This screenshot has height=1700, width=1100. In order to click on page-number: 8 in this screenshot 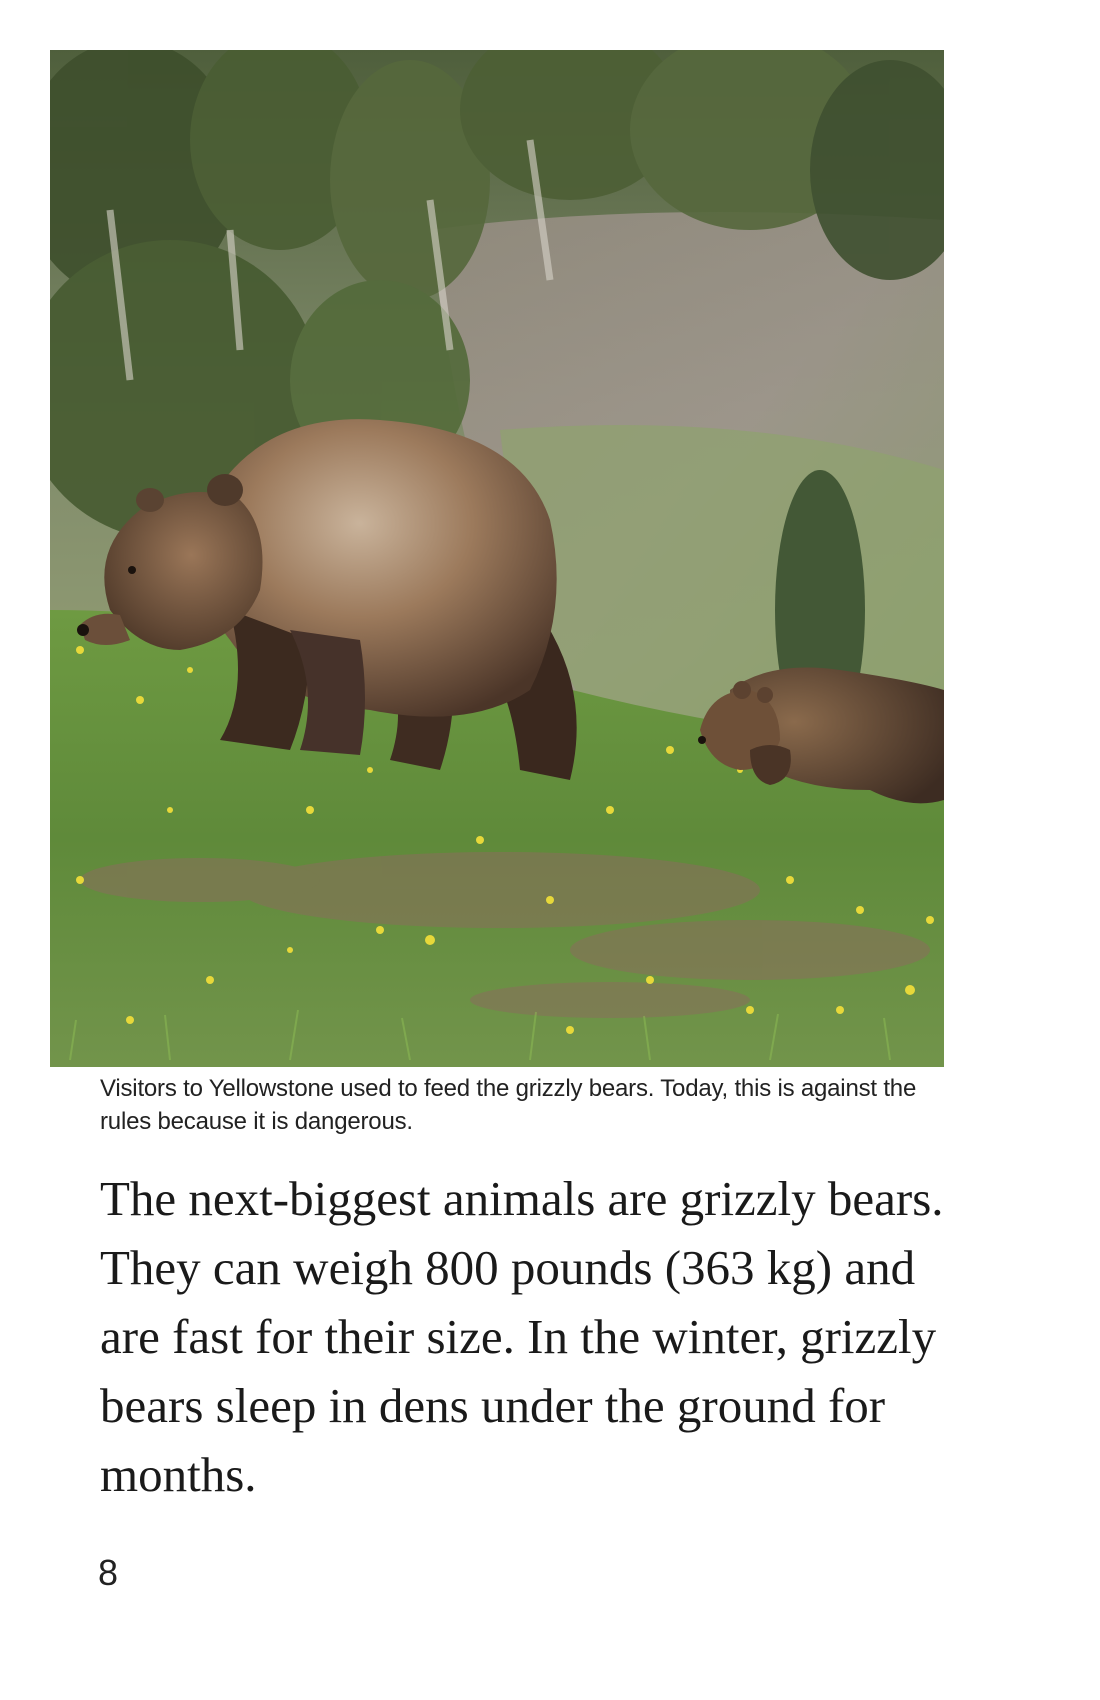, I will do `click(108, 1572)`.